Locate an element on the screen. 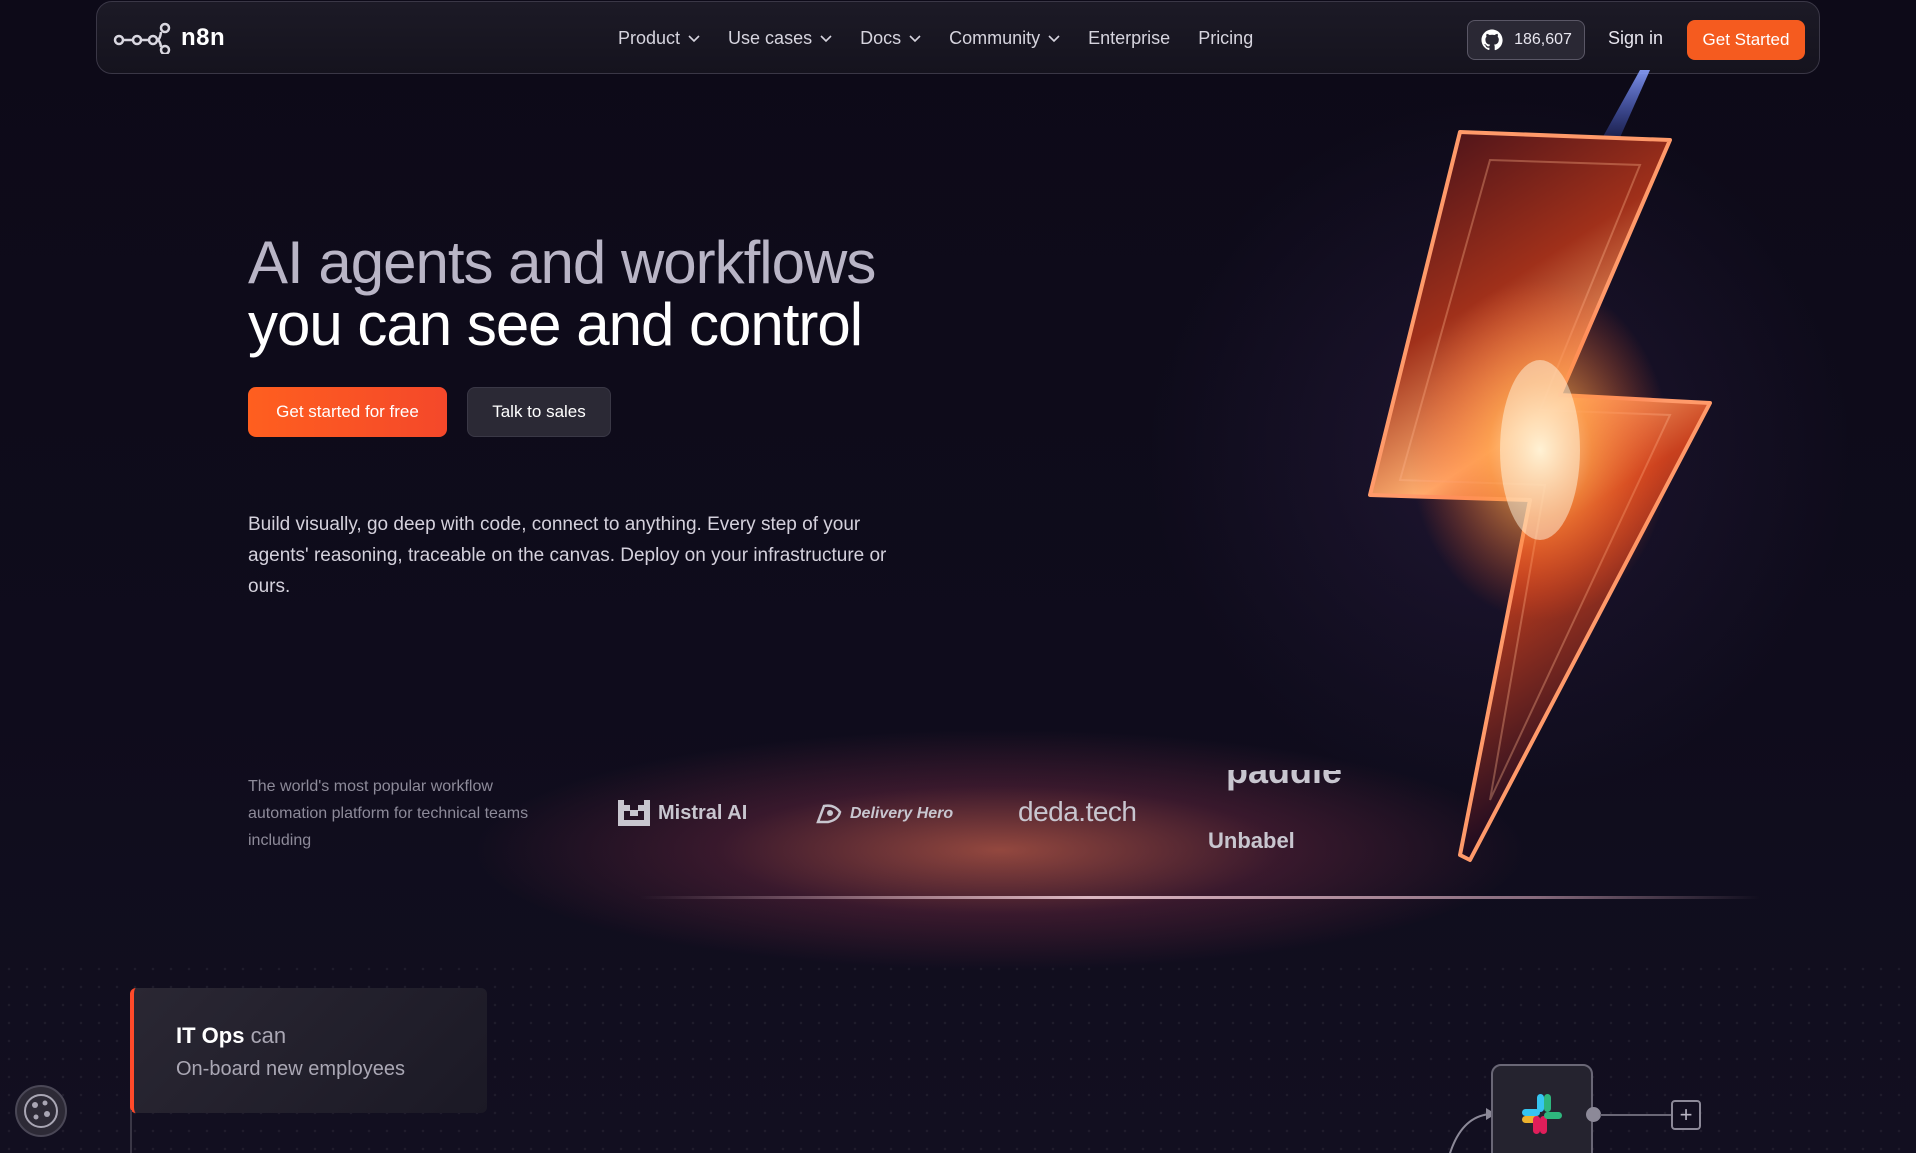  github-stars-button: 186,607 is located at coordinates (1526, 40).